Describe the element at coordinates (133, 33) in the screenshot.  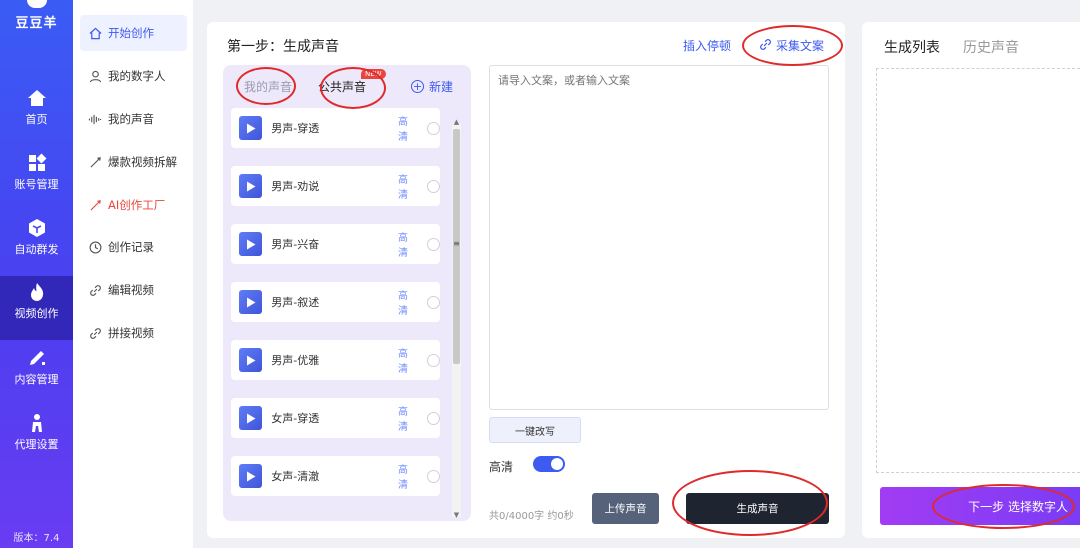
I see `subnav-item-start: 开始创作` at that location.